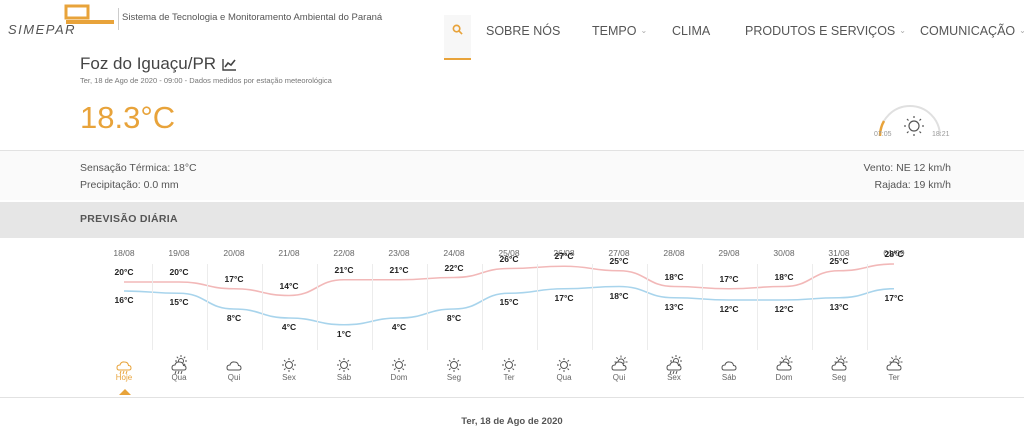  What do you see at coordinates (619, 31) in the screenshot?
I see `nav-tempo: TEMPO ⌄` at bounding box center [619, 31].